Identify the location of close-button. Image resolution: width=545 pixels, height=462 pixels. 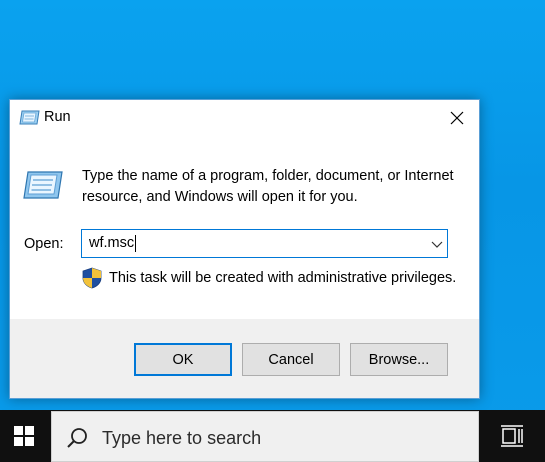
(457, 118).